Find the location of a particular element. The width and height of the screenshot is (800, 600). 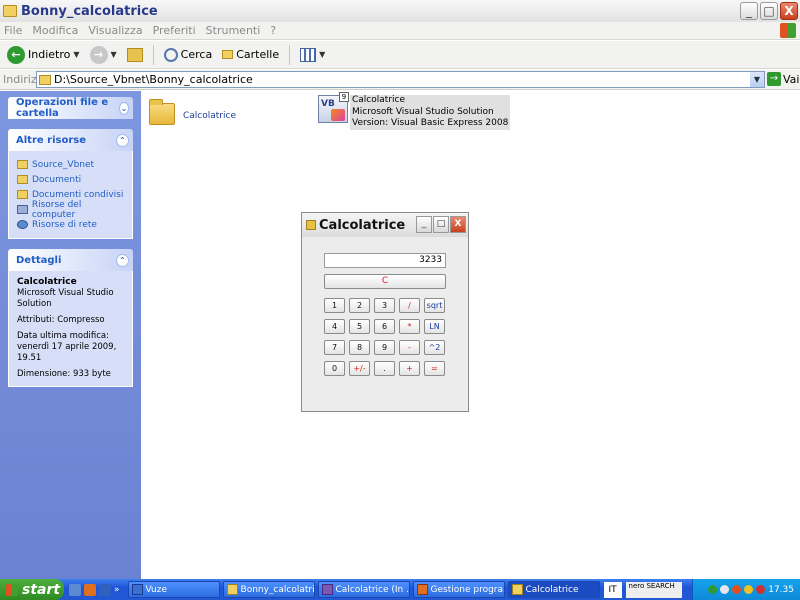

firefox-icon is located at coordinates (90, 589).